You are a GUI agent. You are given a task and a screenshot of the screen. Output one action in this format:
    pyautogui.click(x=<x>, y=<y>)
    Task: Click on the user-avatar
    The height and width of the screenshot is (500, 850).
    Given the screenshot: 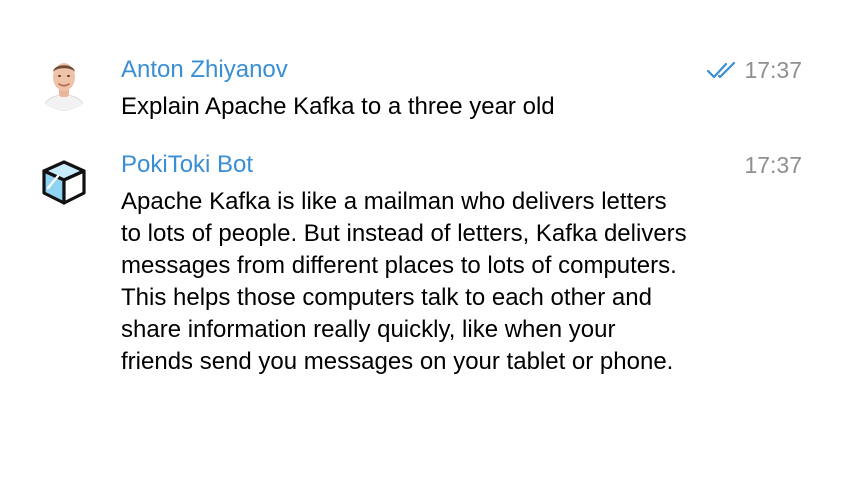 What is the action you would take?
    pyautogui.click(x=64, y=83)
    